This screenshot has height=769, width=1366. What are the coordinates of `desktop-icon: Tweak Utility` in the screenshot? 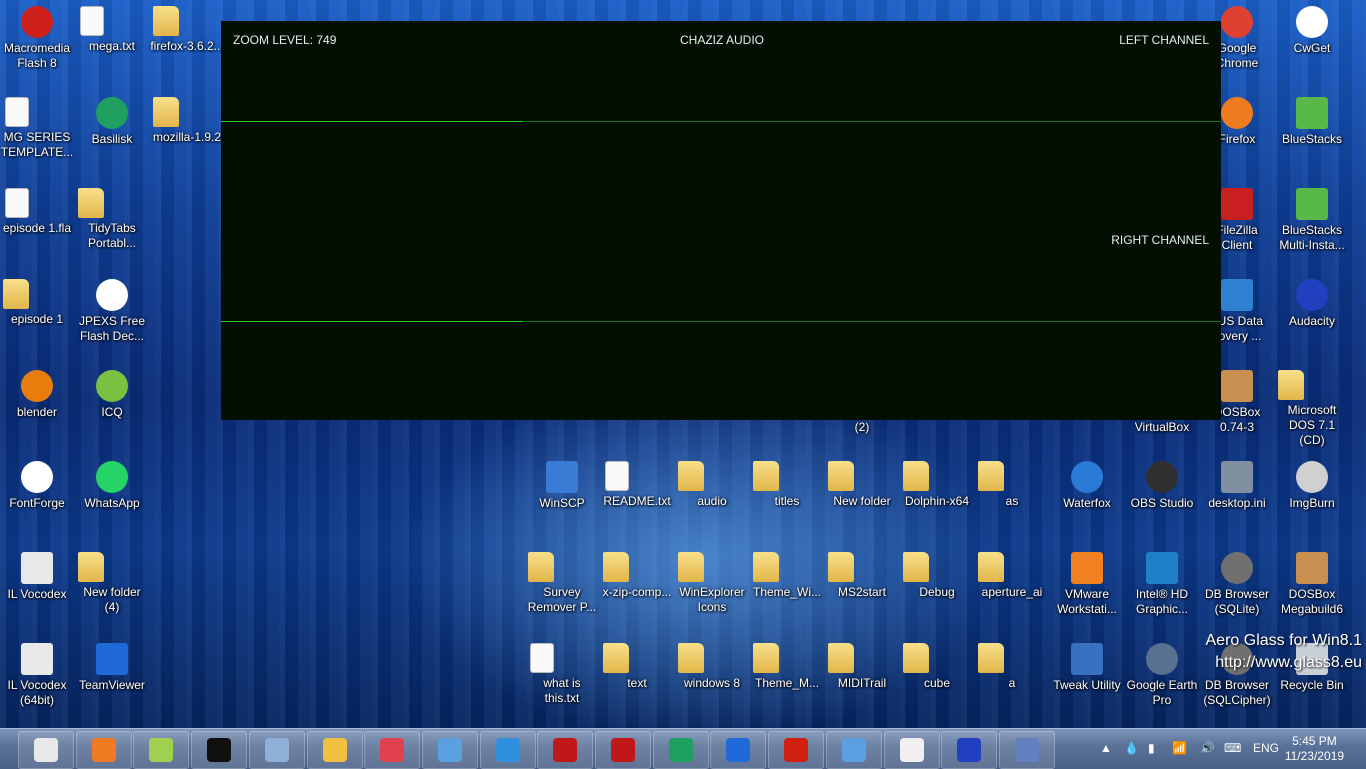 It's located at (1087, 668).